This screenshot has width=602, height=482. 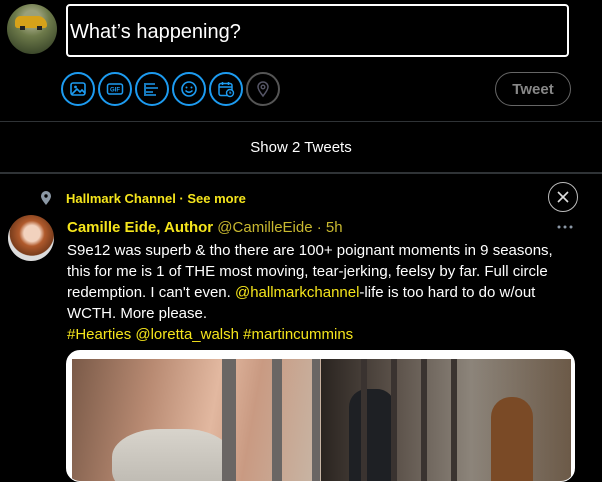 What do you see at coordinates (277, 227) in the screenshot?
I see `author-handle-time: @CamilleEide · 5h` at bounding box center [277, 227].